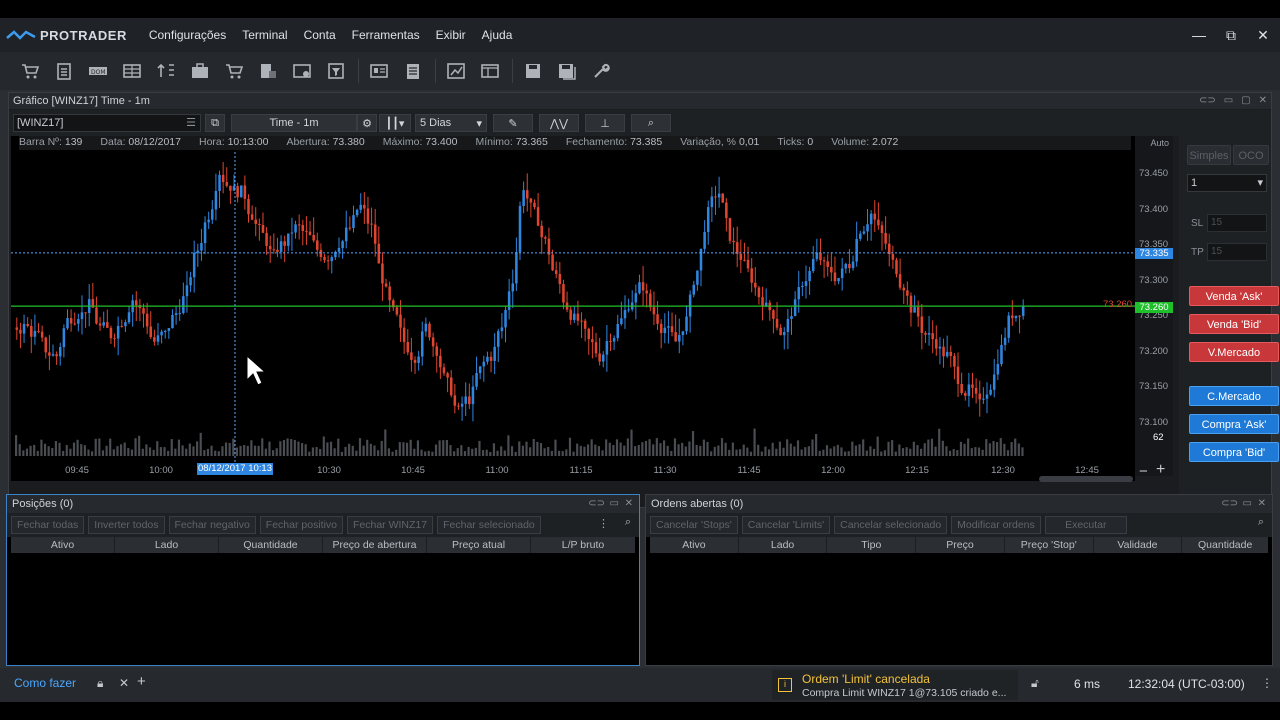 Image resolution: width=1280 pixels, height=720 pixels. I want to click on zoom-in-button: +, so click(1160, 470).